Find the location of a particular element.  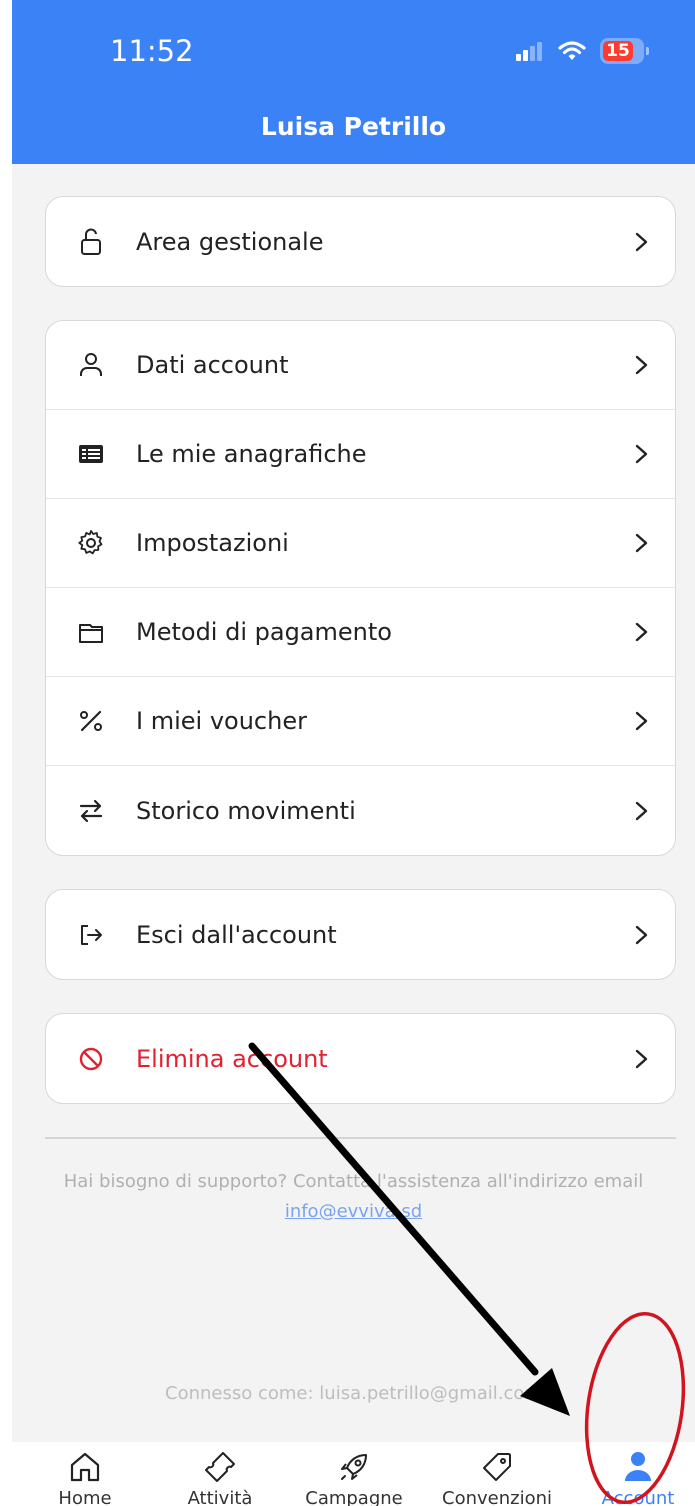

wifi-icon is located at coordinates (572, 50).